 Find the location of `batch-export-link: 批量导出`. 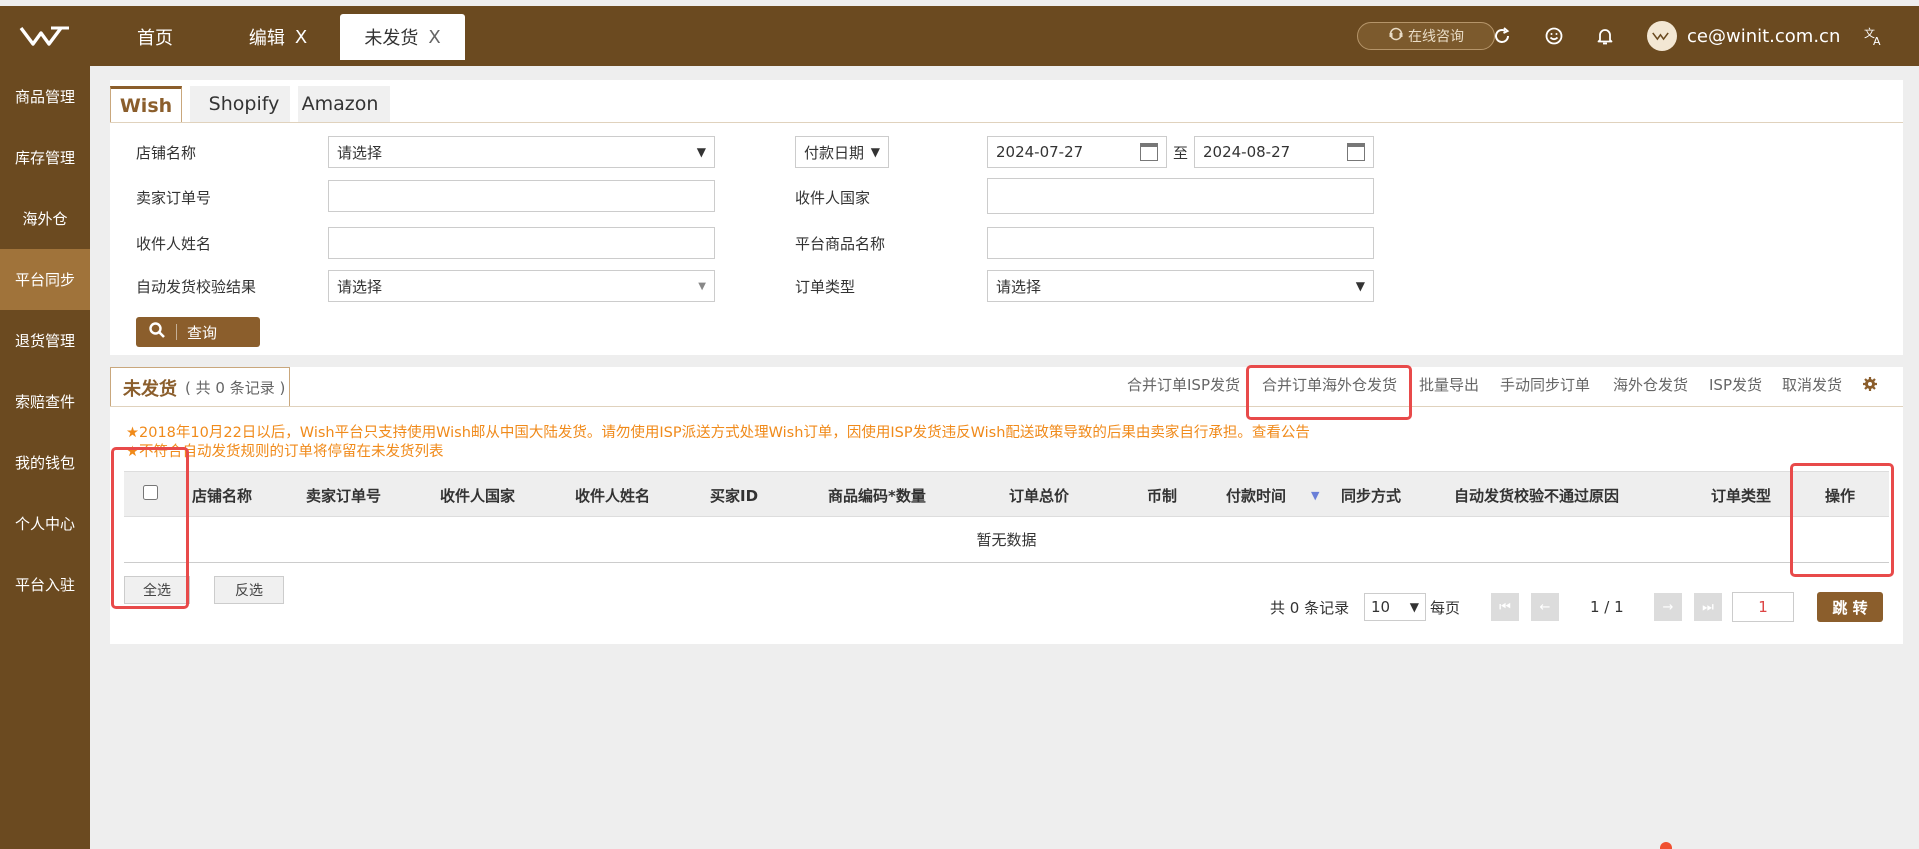

batch-export-link: 批量导出 is located at coordinates (1449, 384).